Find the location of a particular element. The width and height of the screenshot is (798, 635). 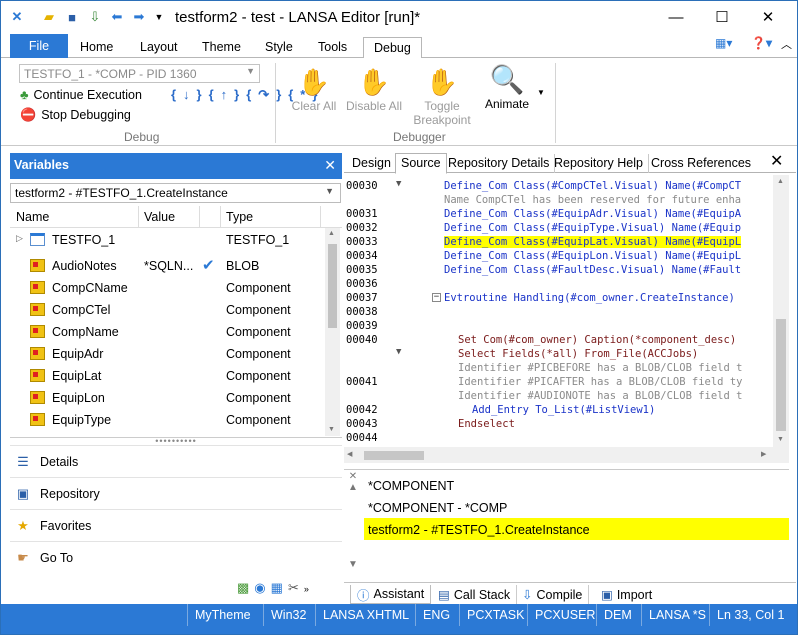

clear-all-button: ✋ Clear All is located at coordinates (314, 89).